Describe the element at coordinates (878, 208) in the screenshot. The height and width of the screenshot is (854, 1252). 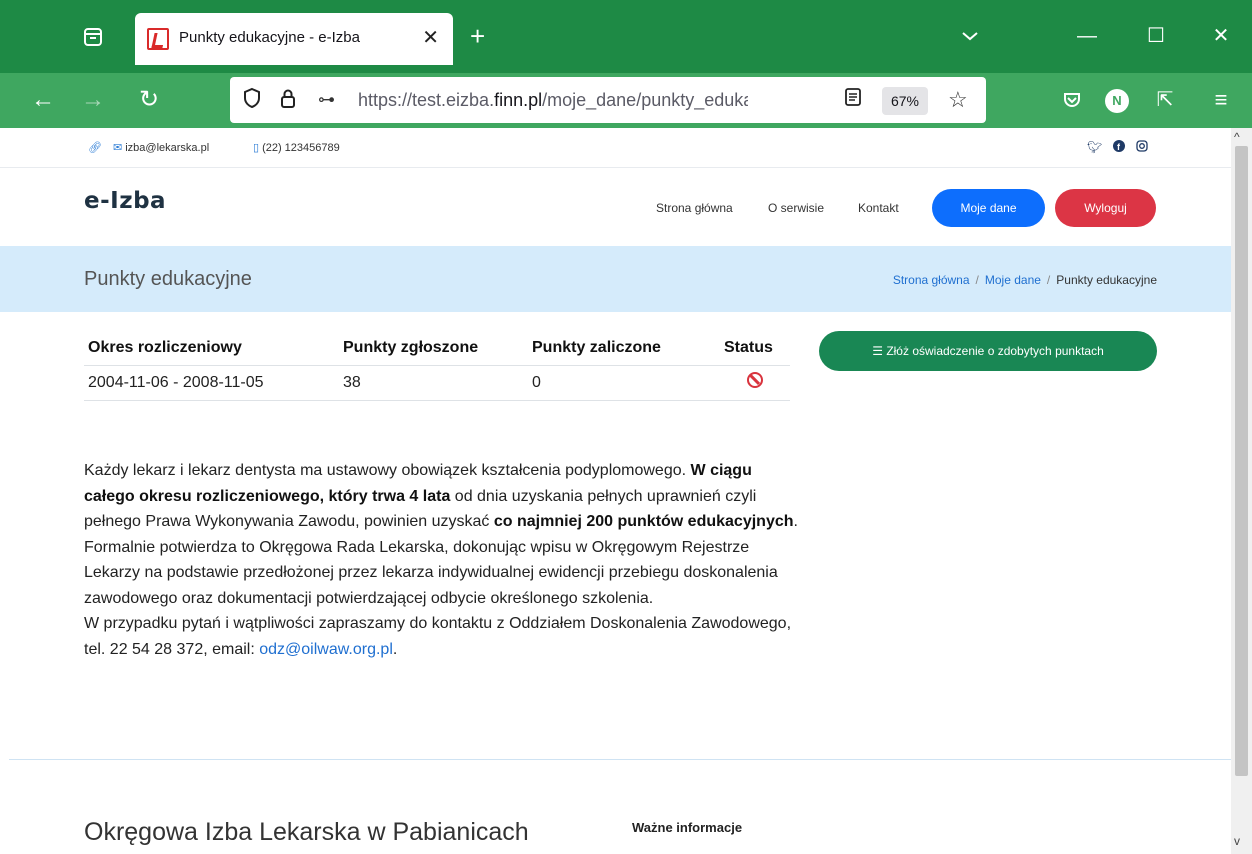
I see `menu-contact-link: Kontakt` at that location.